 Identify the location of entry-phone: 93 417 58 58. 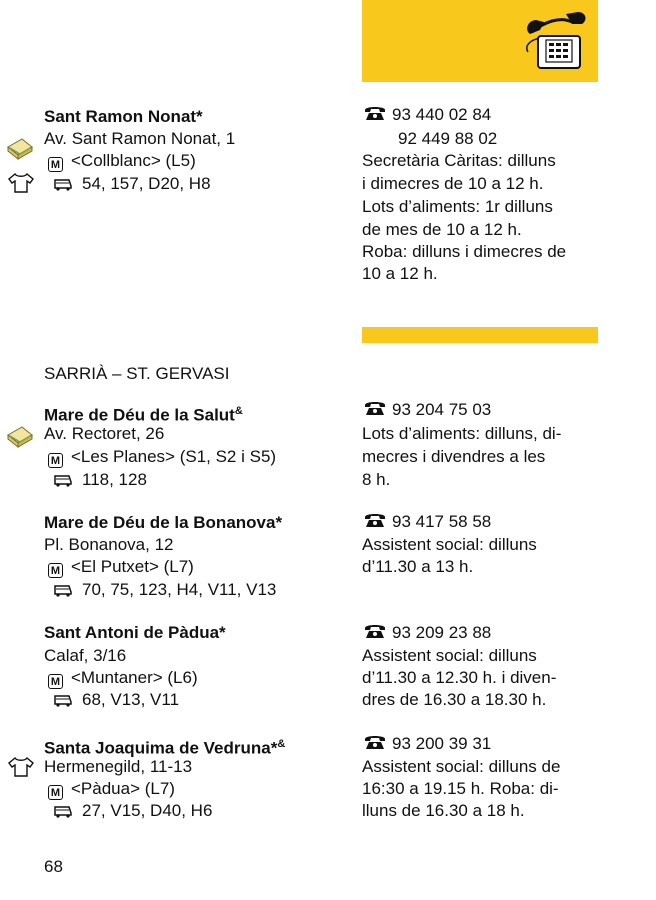
(427, 522).